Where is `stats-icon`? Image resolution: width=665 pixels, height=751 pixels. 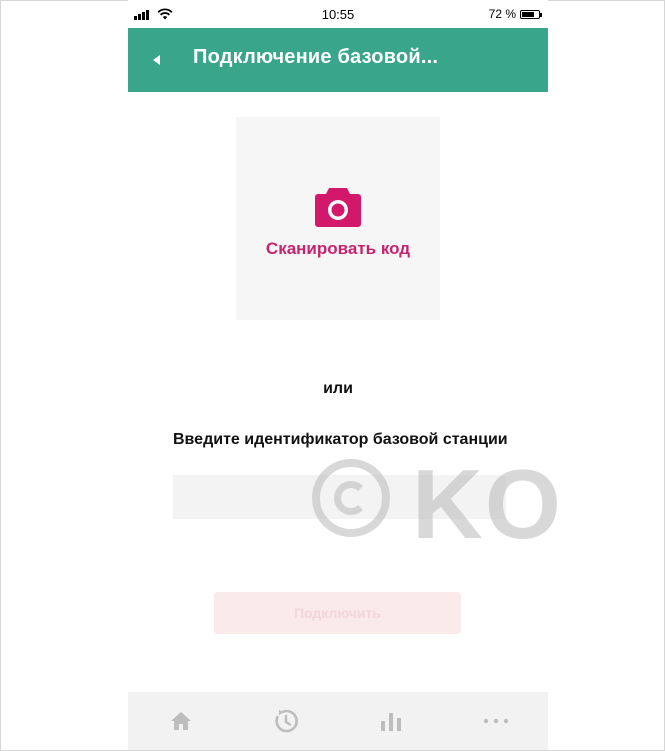 stats-icon is located at coordinates (390, 722).